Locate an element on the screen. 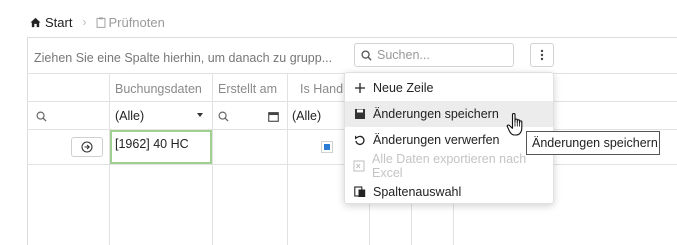 The image size is (677, 245). kebab-icon is located at coordinates (542, 55).